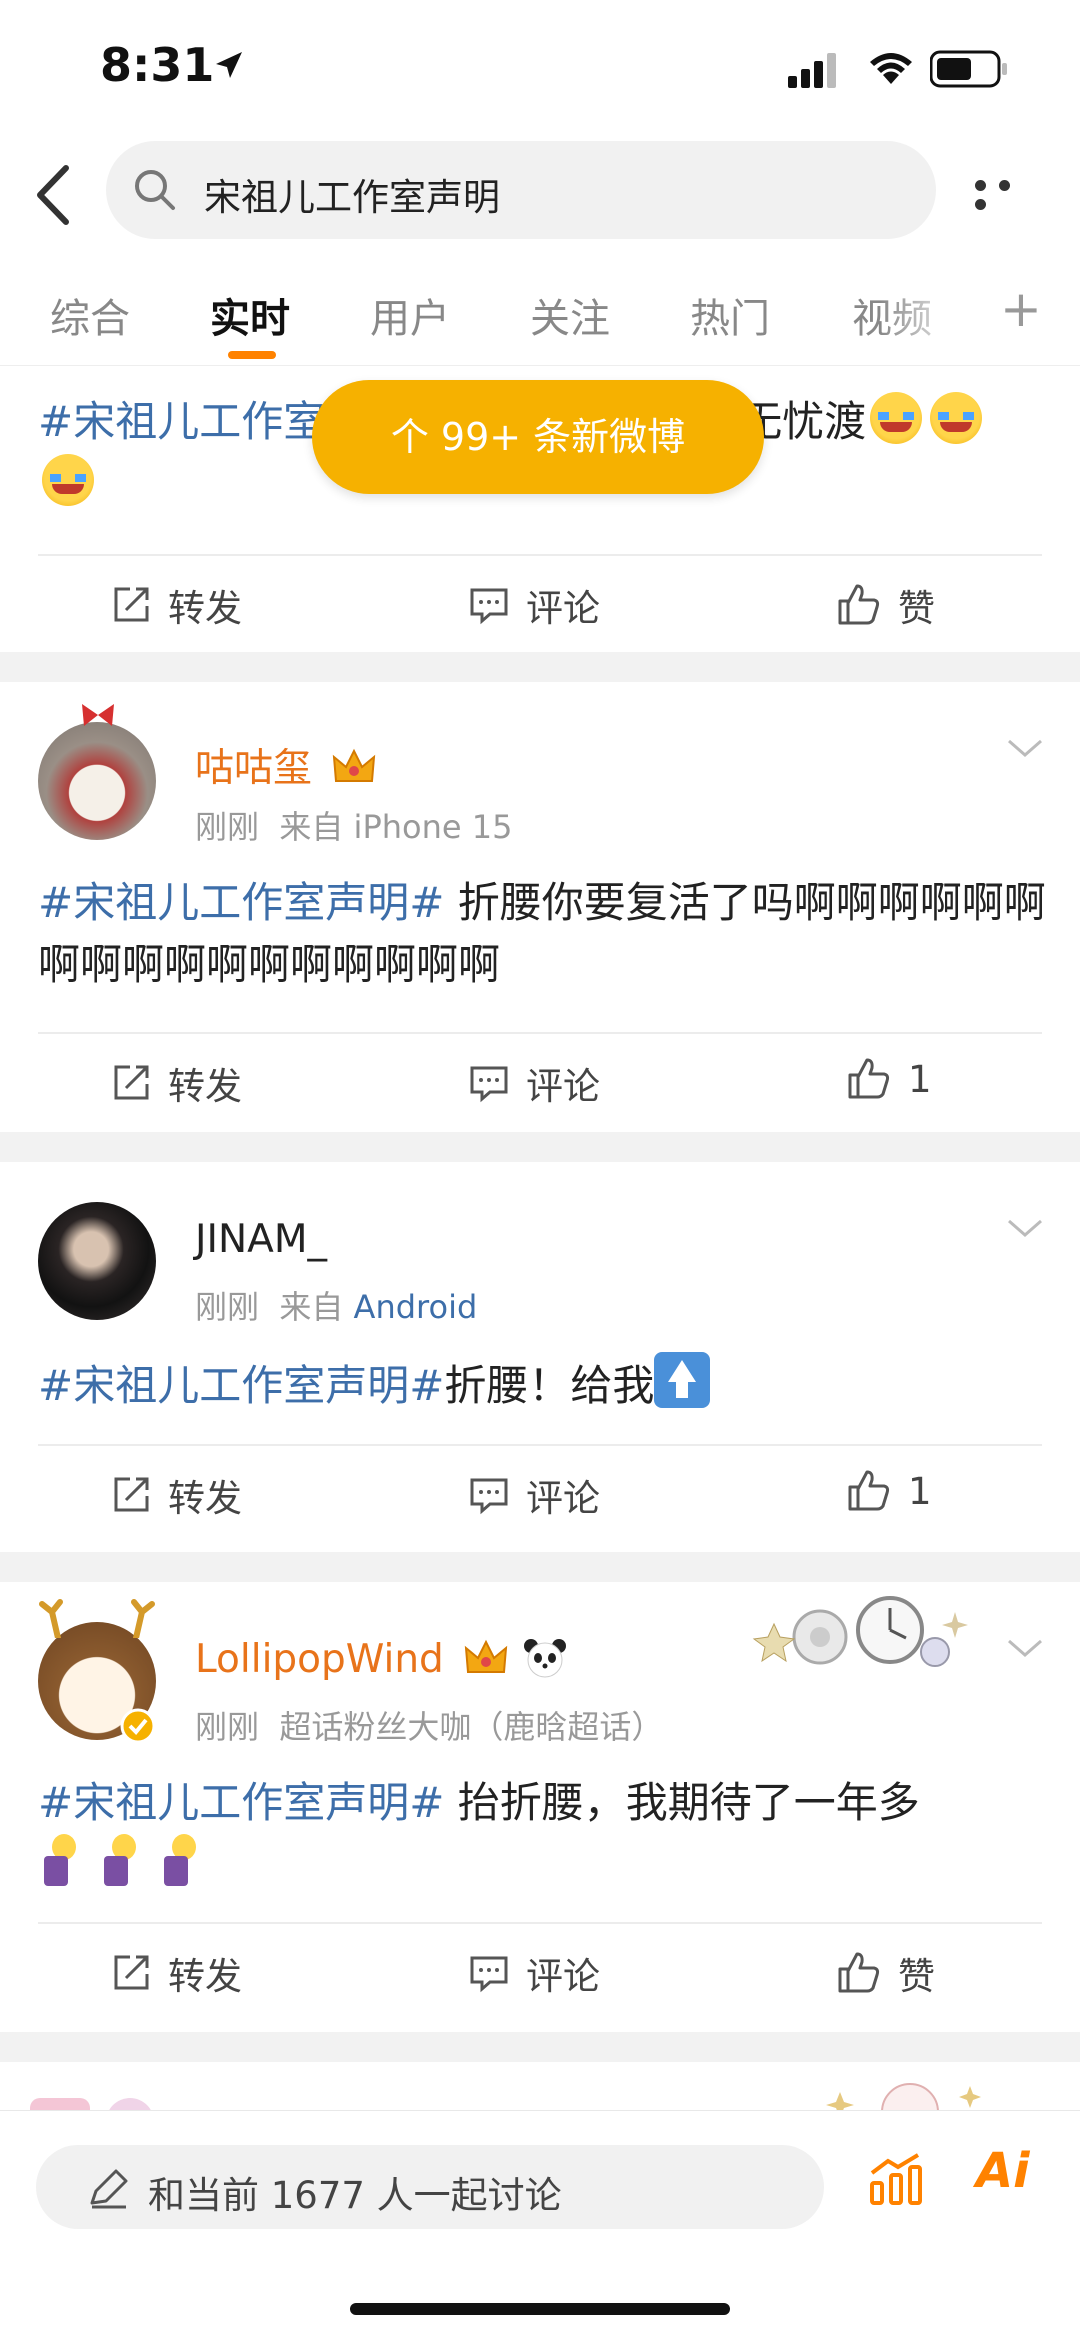 The width and height of the screenshot is (1080, 2338). I want to click on post-meta: 刚刚 来自 iPhone 15, so click(354, 827).